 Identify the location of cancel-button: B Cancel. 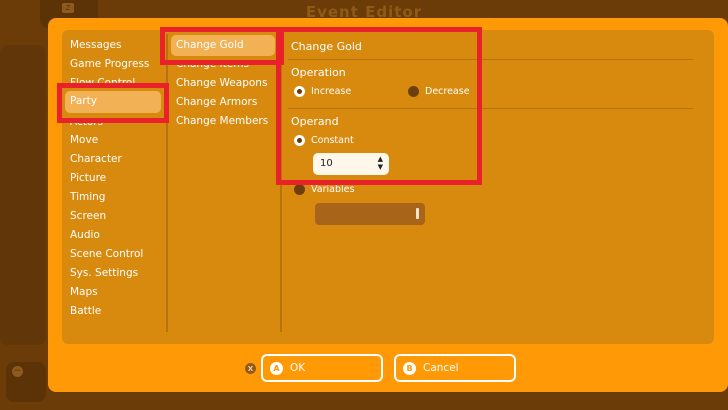
(455, 368).